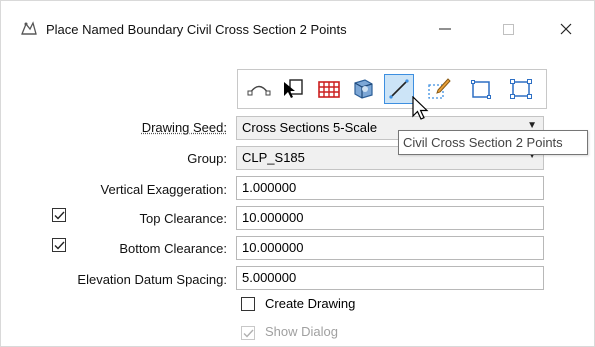 Image resolution: width=595 pixels, height=347 pixels. Describe the element at coordinates (269, 187) in the screenshot. I see `vertical-exaggeration-value: 1.000000` at that location.